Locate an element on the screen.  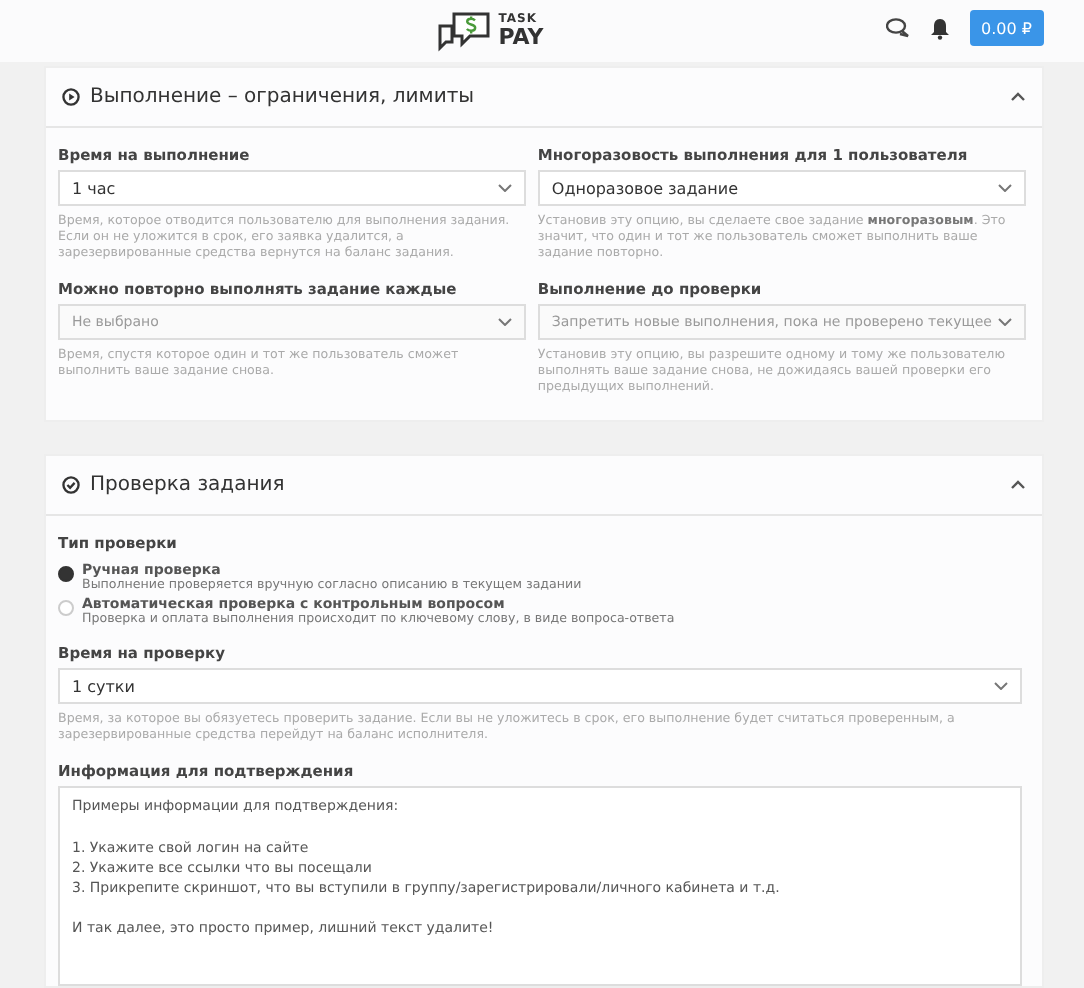
select-field: 1 сутки is located at coordinates (540, 686).